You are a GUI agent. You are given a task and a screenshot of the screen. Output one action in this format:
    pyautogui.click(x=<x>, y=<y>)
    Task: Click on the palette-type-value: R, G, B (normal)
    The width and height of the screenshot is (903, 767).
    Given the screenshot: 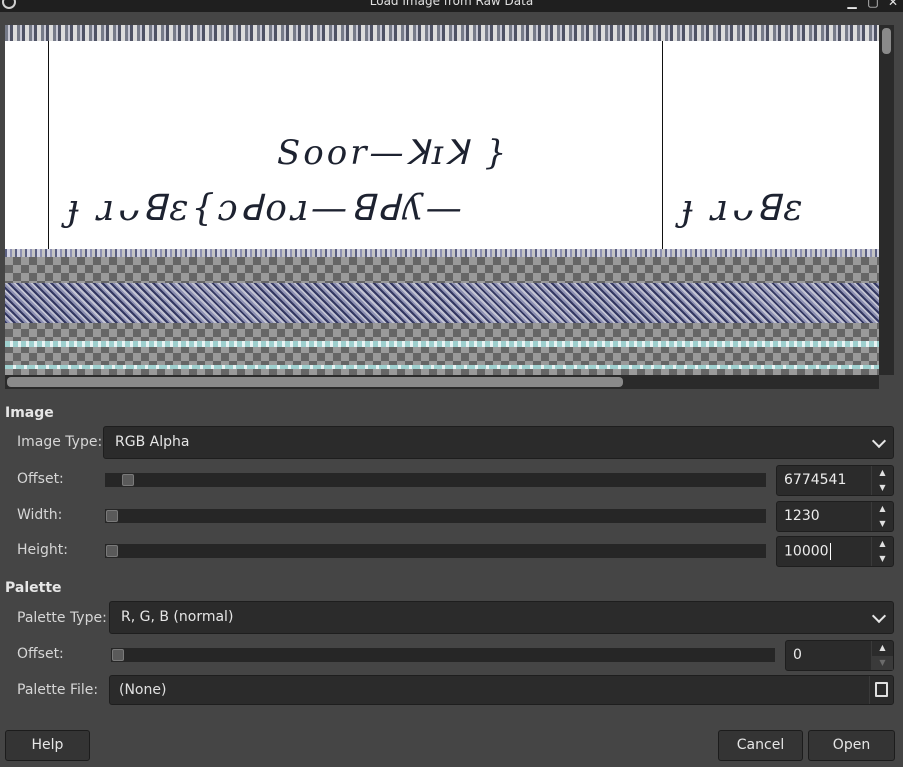 What is the action you would take?
    pyautogui.click(x=177, y=617)
    